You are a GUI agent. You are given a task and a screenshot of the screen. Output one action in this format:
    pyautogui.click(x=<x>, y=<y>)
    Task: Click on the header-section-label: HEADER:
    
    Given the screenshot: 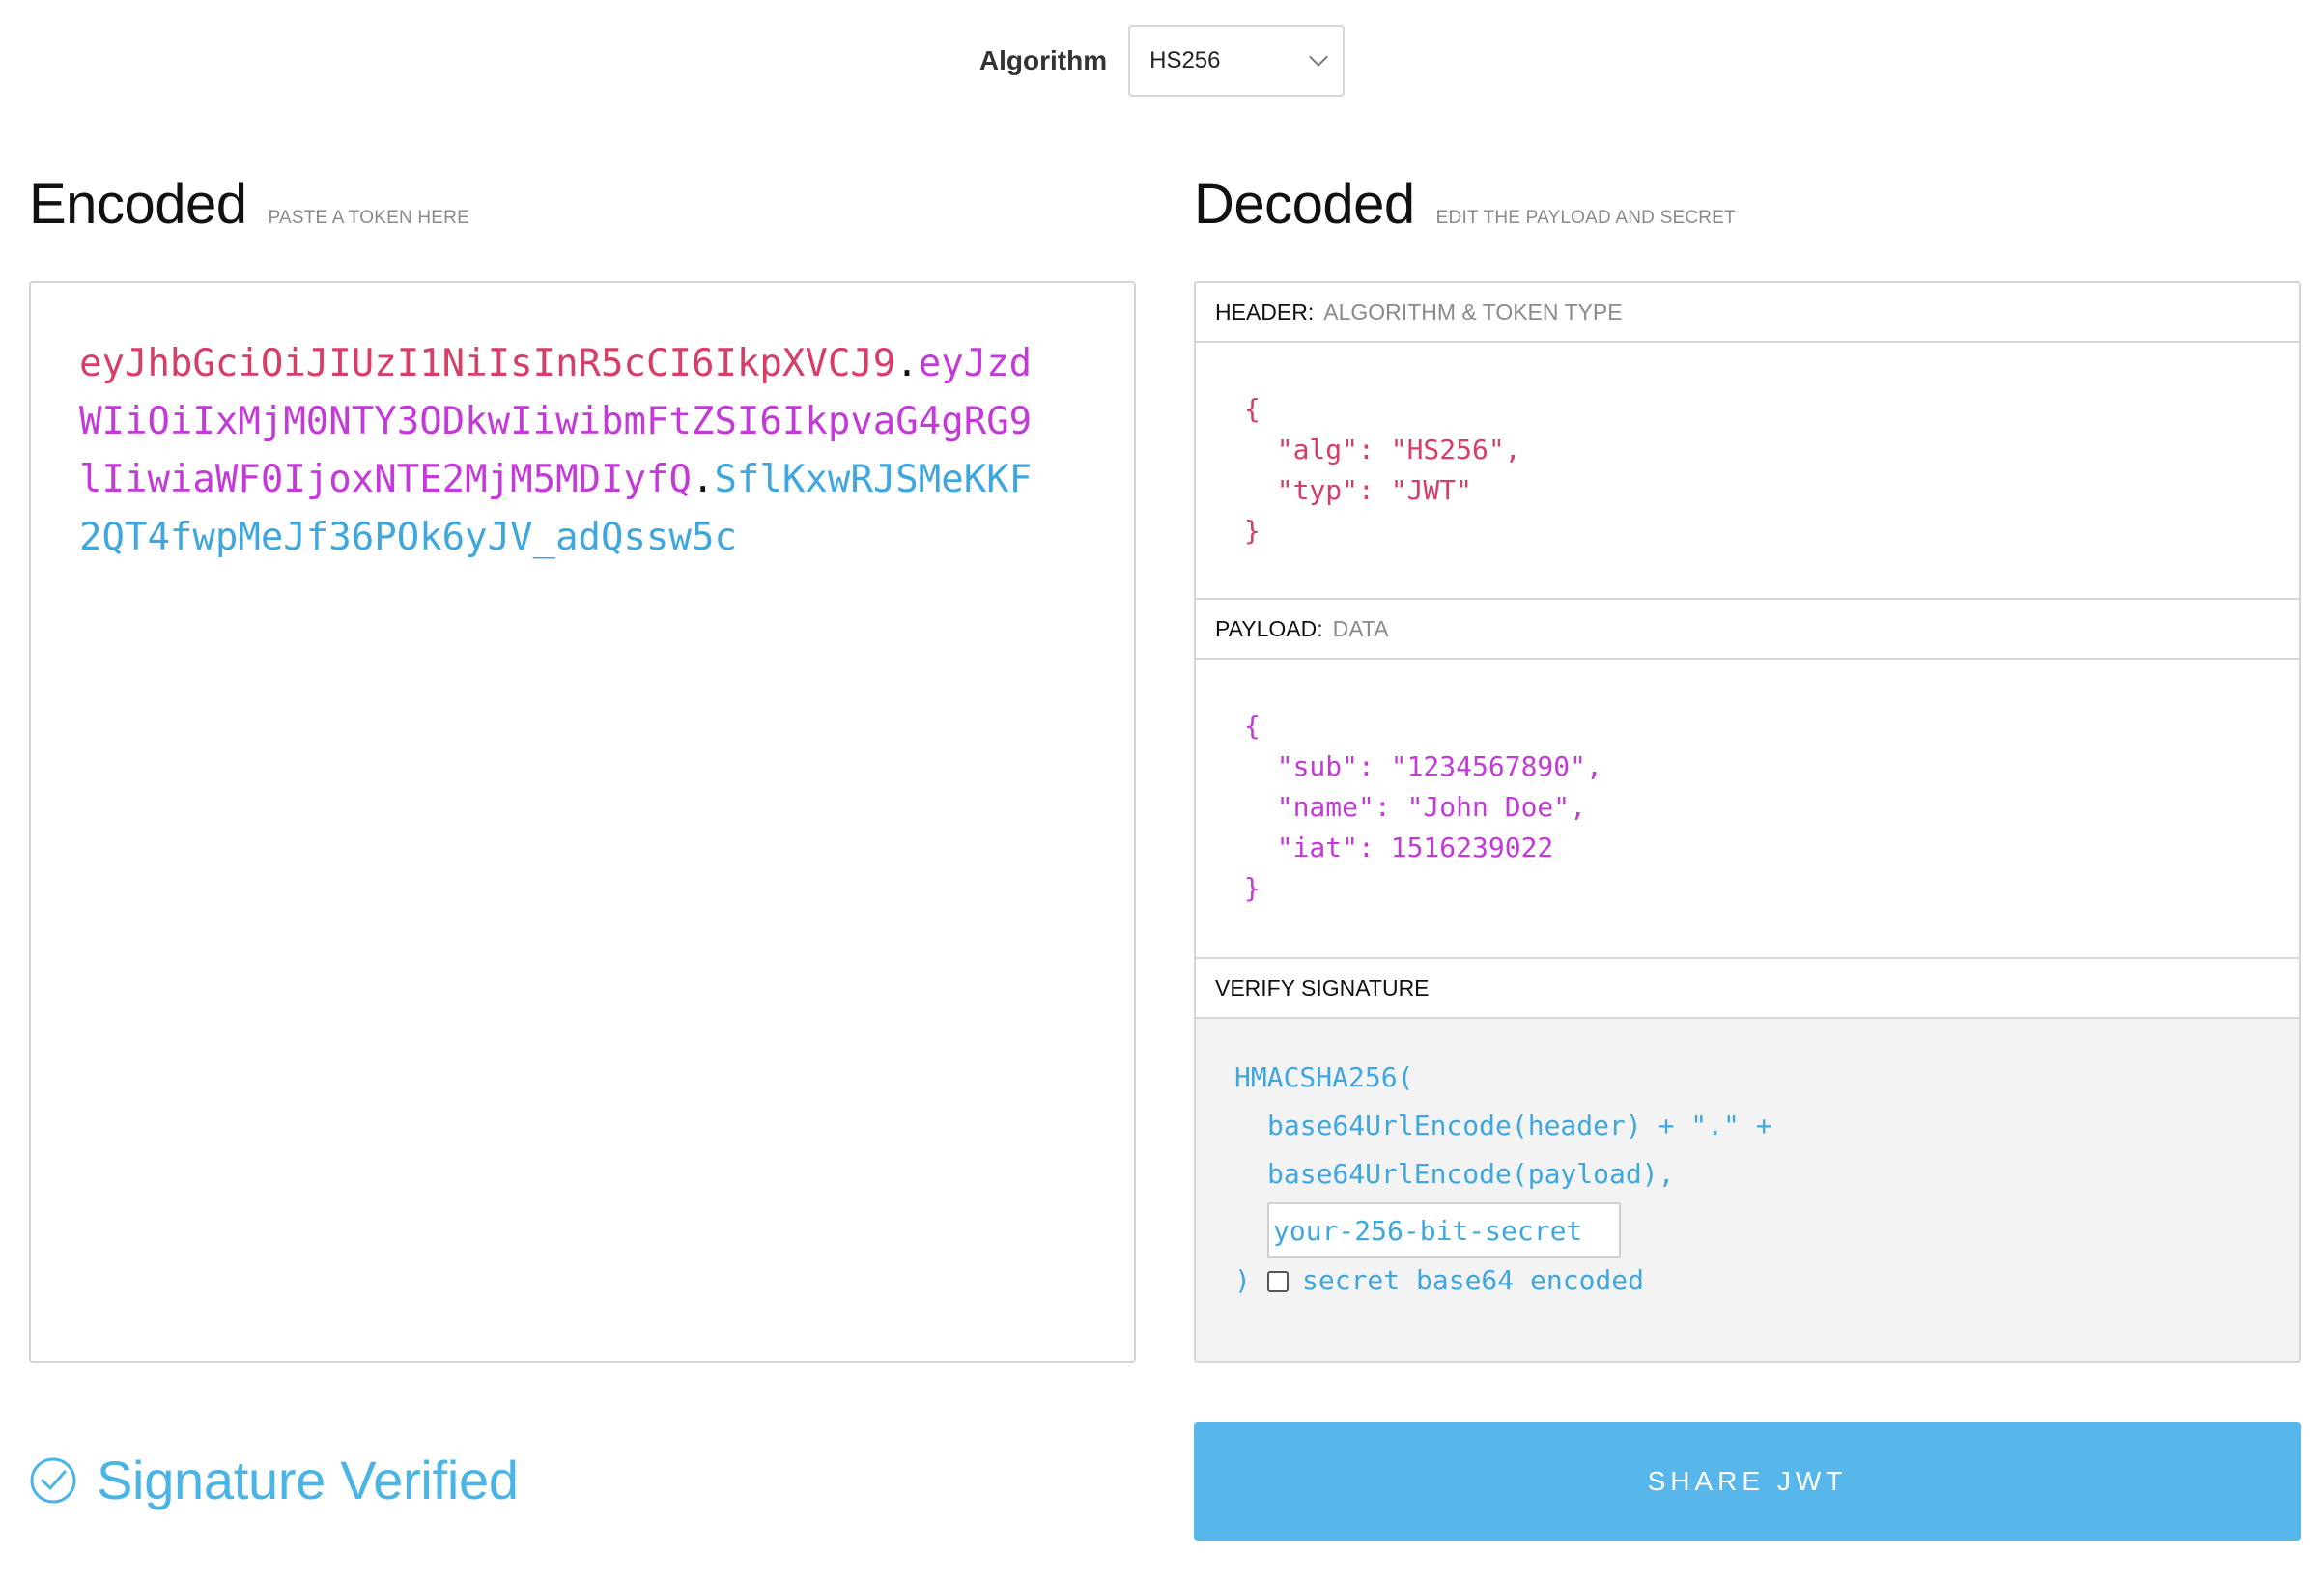 What is the action you would take?
    pyautogui.click(x=1265, y=311)
    